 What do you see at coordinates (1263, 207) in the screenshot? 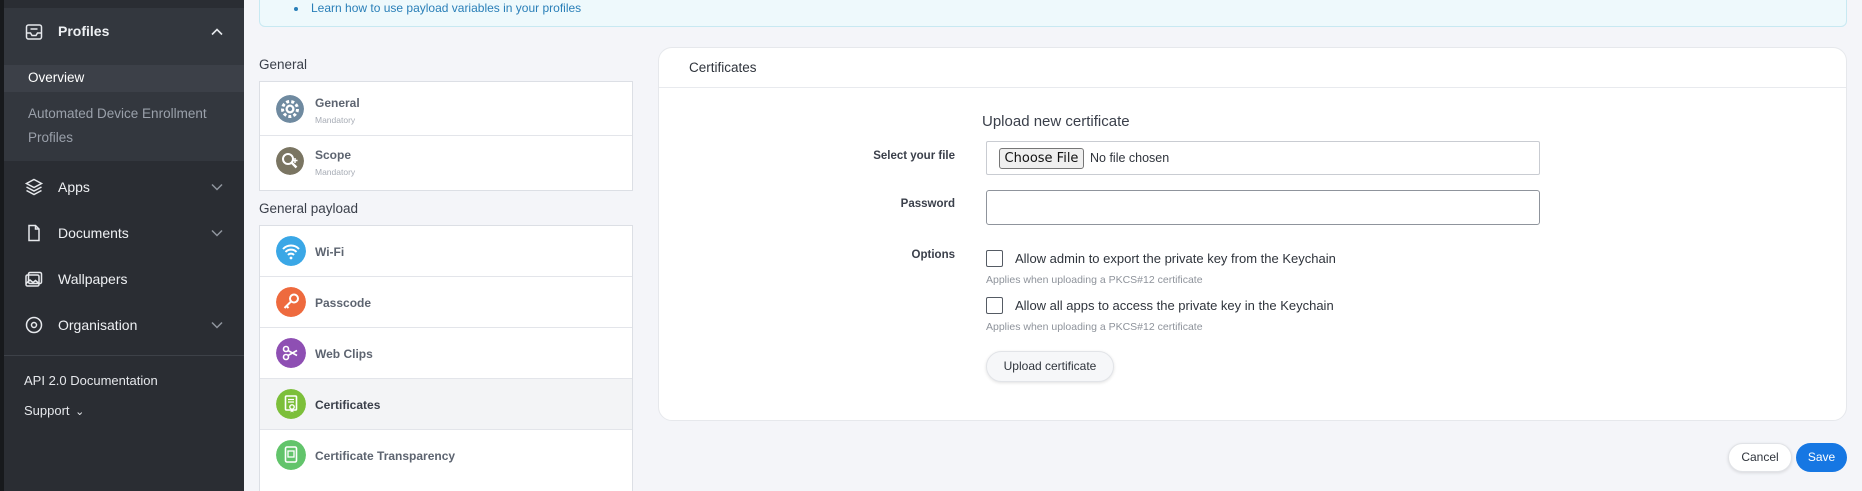
I see `password-input` at bounding box center [1263, 207].